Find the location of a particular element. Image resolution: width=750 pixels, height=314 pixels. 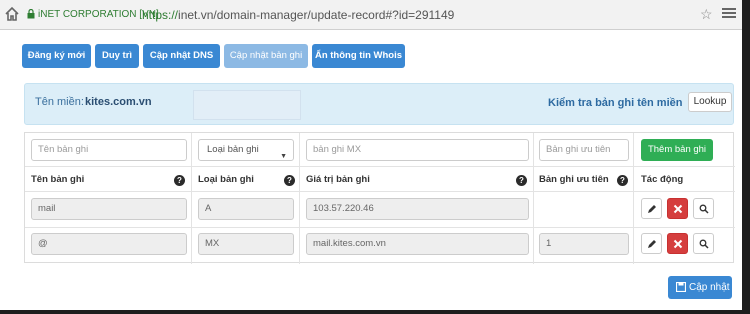

domain-placeholder-box is located at coordinates (247, 105).